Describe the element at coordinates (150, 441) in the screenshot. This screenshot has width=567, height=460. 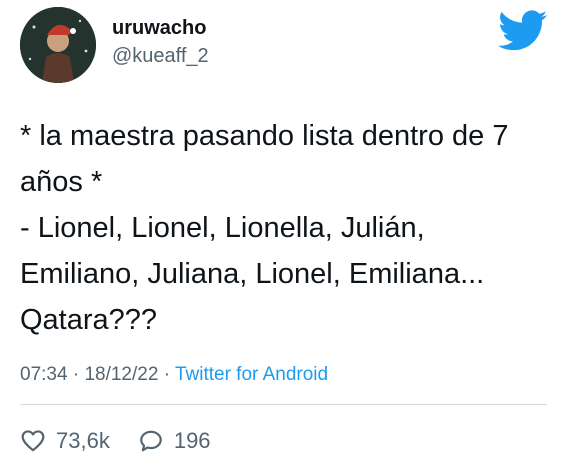
I see `reply-bubble-icon` at that location.